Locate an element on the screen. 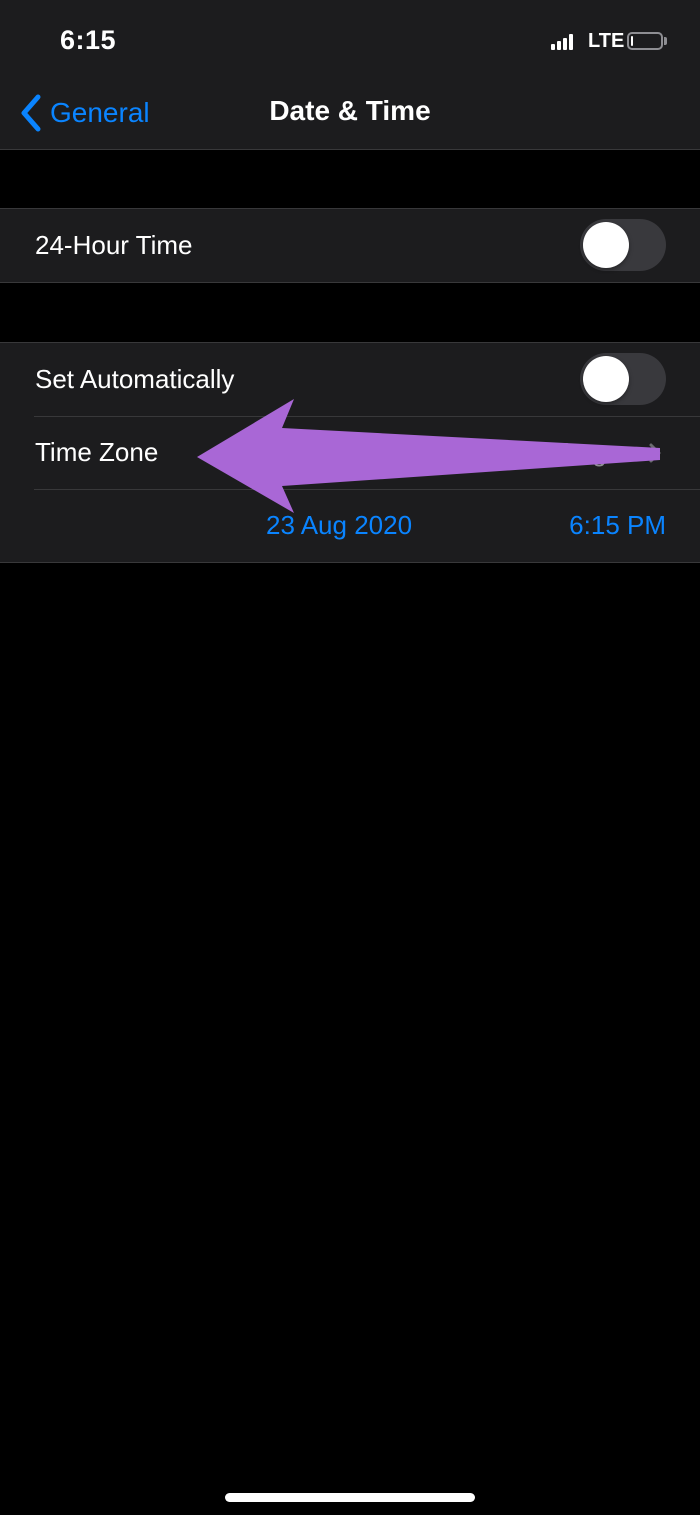 Image resolution: width=700 pixels, height=1515 pixels. battery-level is located at coordinates (632, 41).